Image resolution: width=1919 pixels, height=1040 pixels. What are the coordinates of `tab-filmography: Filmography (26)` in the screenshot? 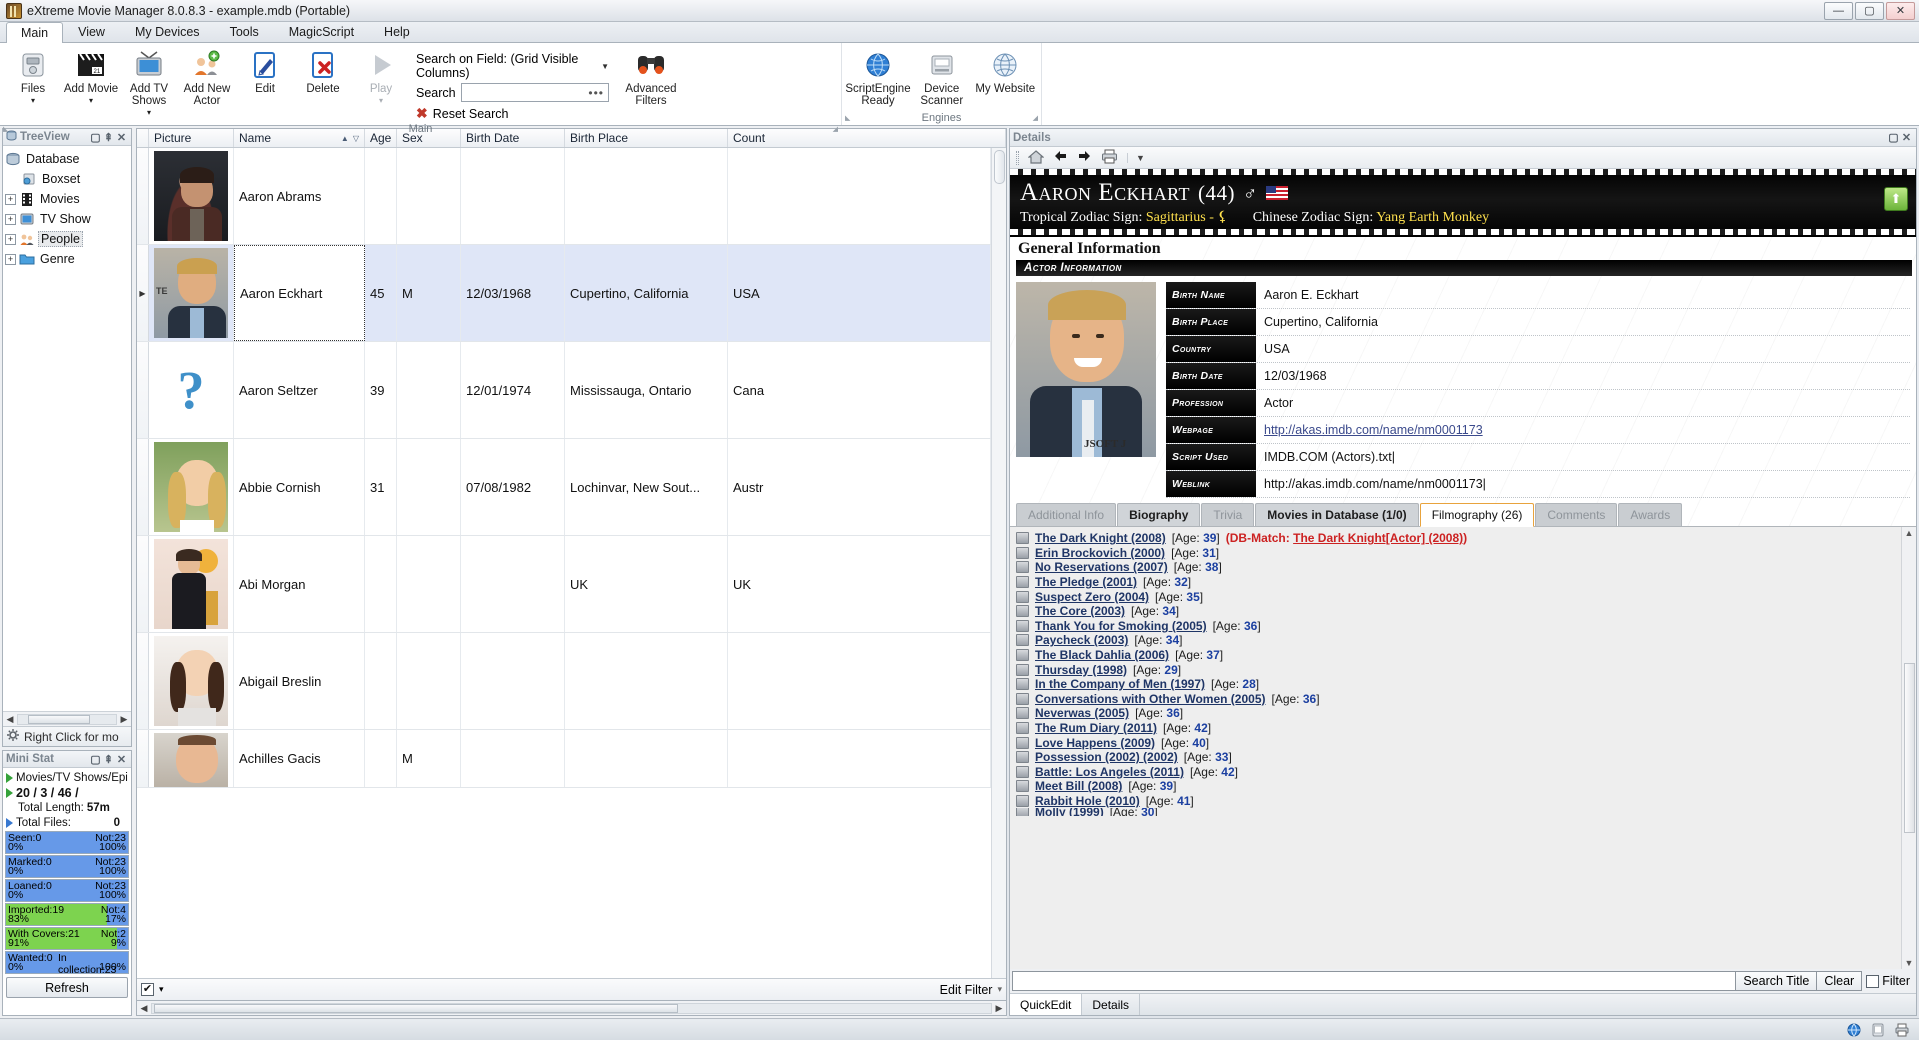 It's located at (1477, 515).